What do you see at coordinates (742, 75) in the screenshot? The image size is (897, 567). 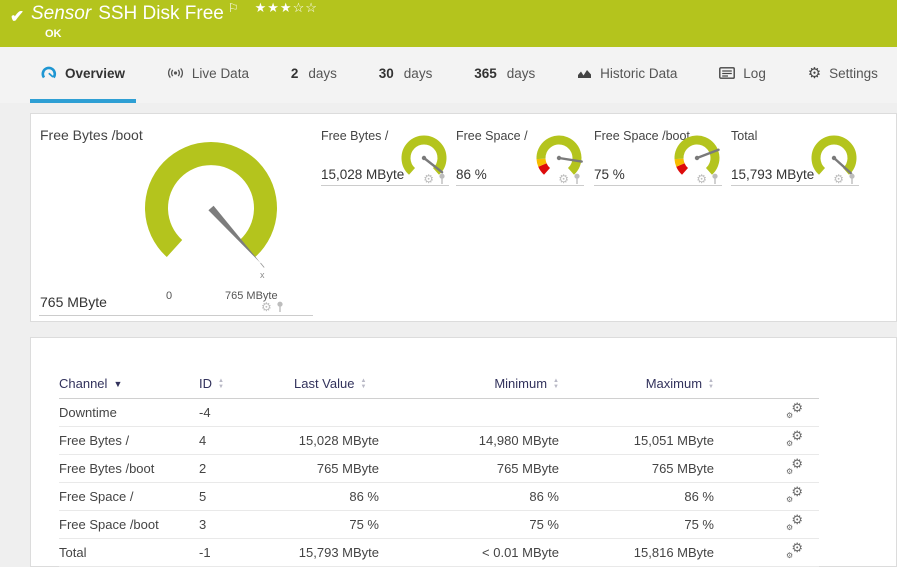 I see `tab-log: Log` at bounding box center [742, 75].